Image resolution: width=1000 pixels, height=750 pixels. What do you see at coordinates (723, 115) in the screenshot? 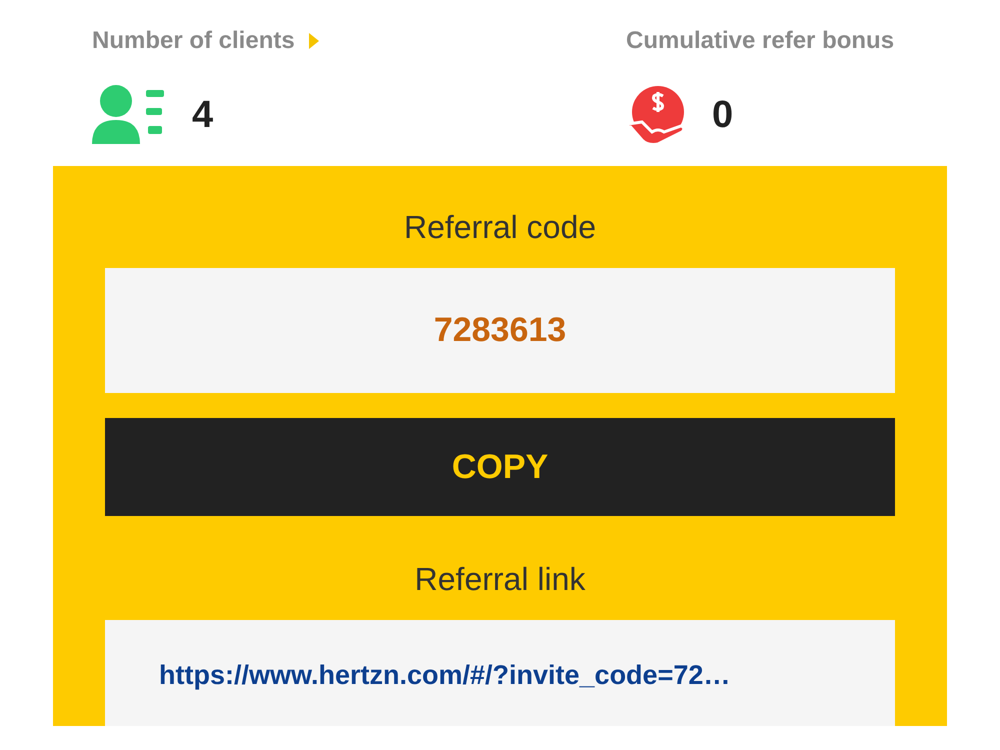
I see `stat-value: 0` at bounding box center [723, 115].